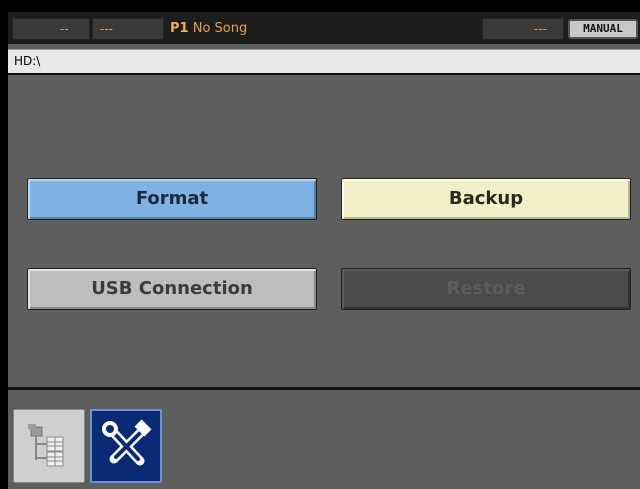 The height and width of the screenshot is (489, 640). Describe the element at coordinates (127, 442) in the screenshot. I see `tools-icon` at that location.